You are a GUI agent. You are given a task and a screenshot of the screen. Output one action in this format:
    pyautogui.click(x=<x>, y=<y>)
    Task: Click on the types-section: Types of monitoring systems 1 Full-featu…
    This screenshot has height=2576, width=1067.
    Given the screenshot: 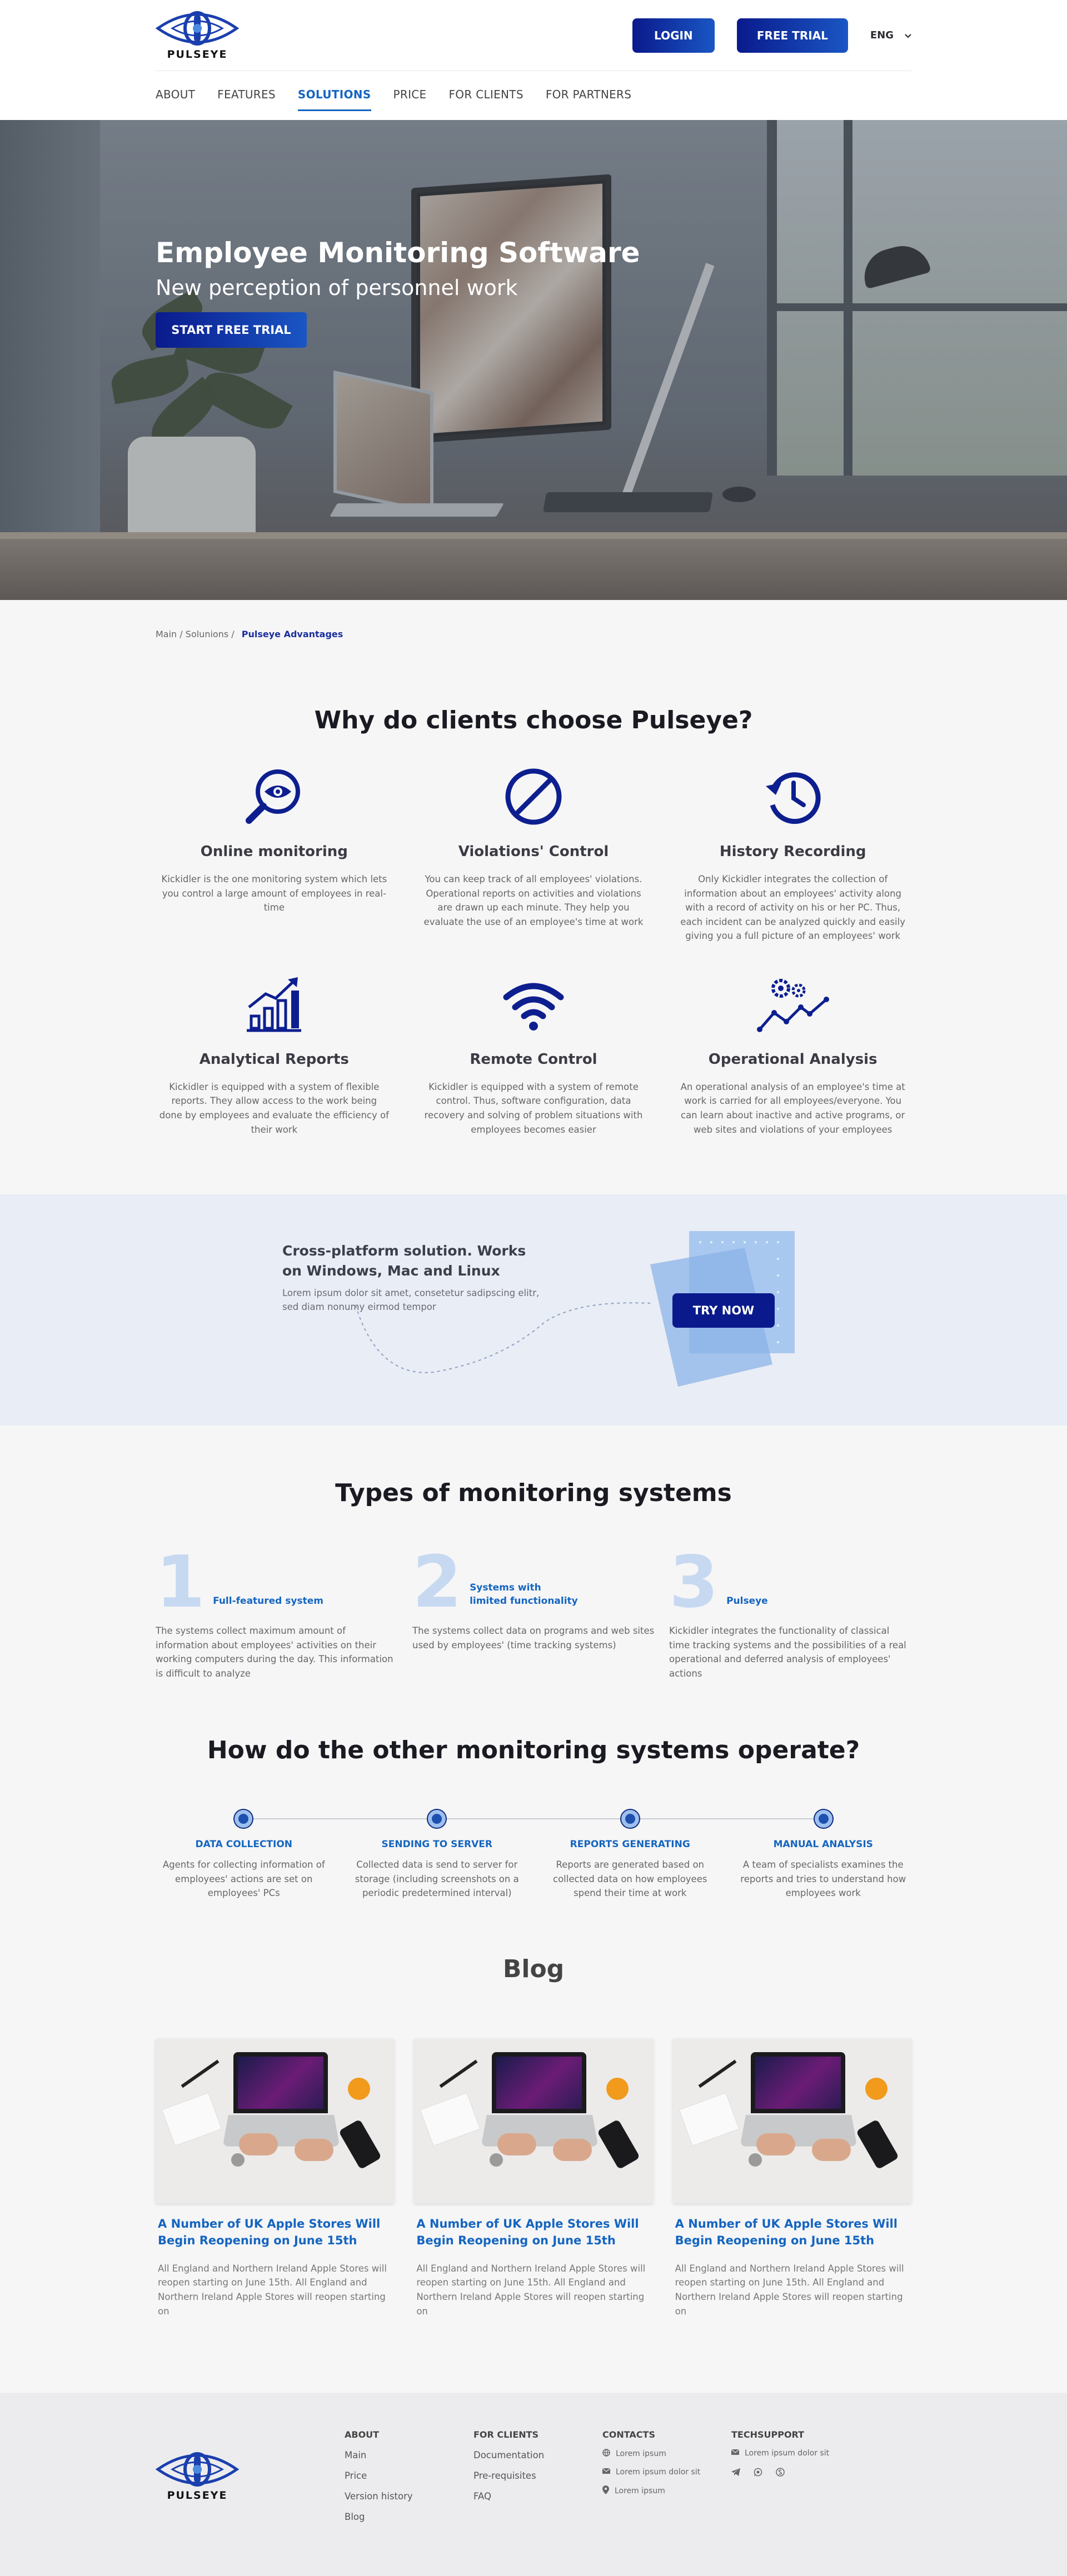 What is the action you would take?
    pyautogui.click(x=533, y=1552)
    